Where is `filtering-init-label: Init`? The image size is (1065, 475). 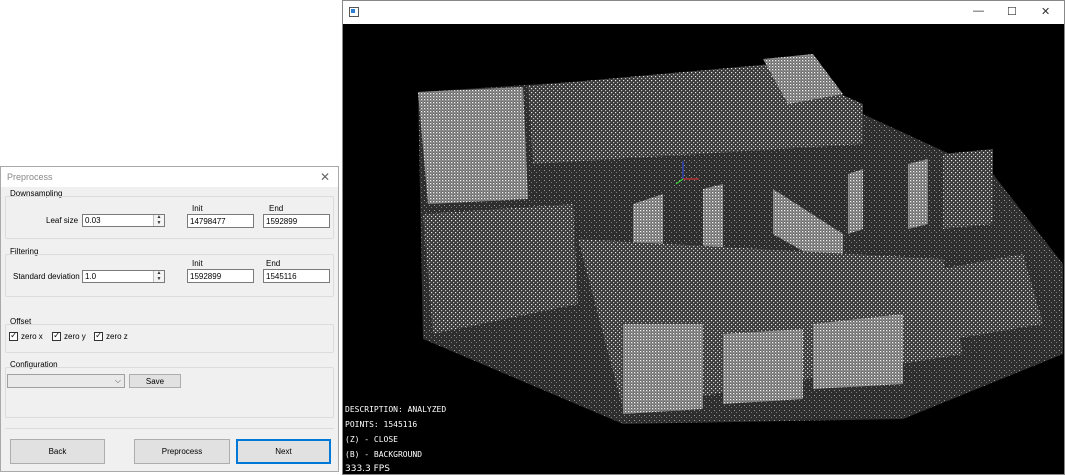 filtering-init-label: Init is located at coordinates (197, 263).